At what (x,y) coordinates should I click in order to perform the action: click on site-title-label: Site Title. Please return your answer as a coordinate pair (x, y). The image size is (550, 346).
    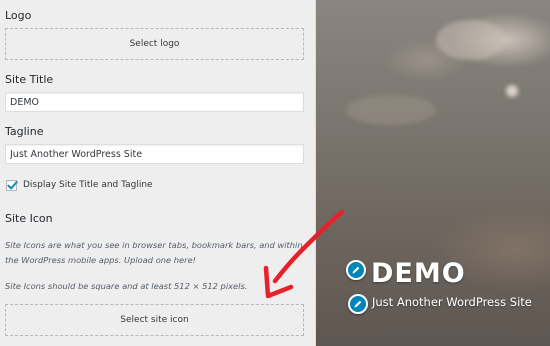
    Looking at the image, I should click on (29, 79).